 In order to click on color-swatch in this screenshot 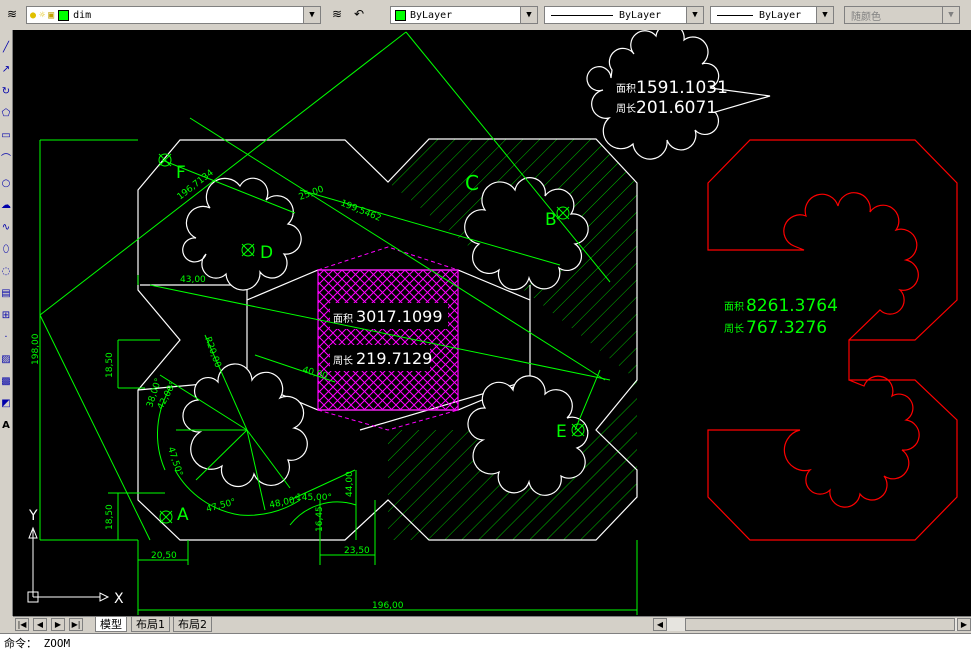, I will do `click(400, 15)`.